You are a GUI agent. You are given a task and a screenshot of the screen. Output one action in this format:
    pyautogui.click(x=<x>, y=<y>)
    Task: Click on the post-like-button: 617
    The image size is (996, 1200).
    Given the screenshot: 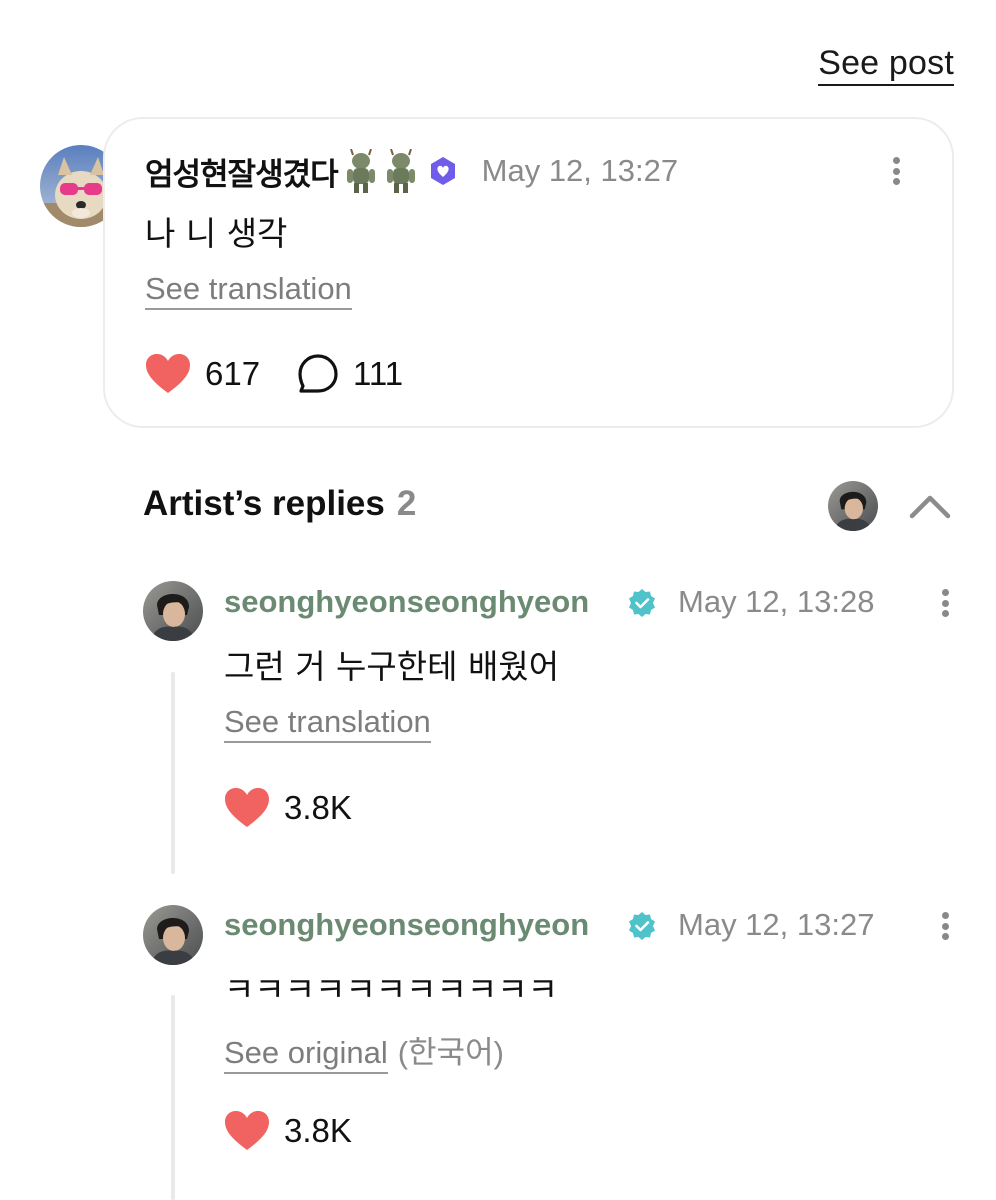 What is the action you would take?
    pyautogui.click(x=202, y=374)
    